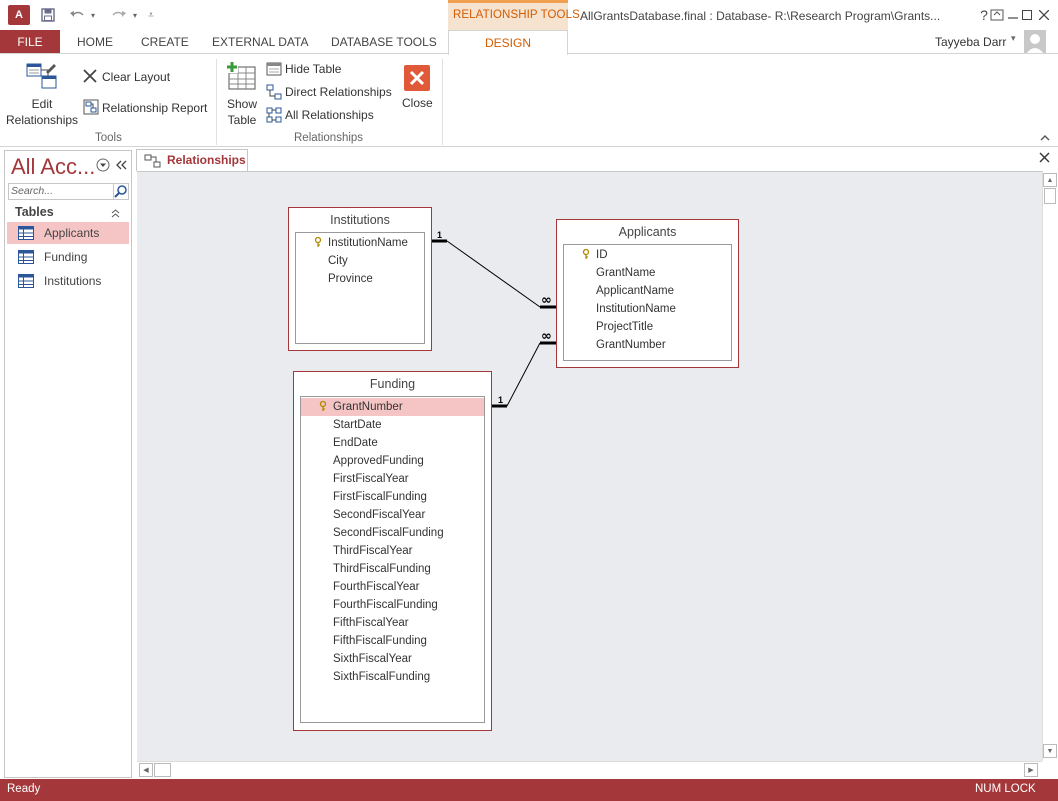  What do you see at coordinates (136, 77) in the screenshot?
I see `clear-layout-button: Clear Layout` at bounding box center [136, 77].